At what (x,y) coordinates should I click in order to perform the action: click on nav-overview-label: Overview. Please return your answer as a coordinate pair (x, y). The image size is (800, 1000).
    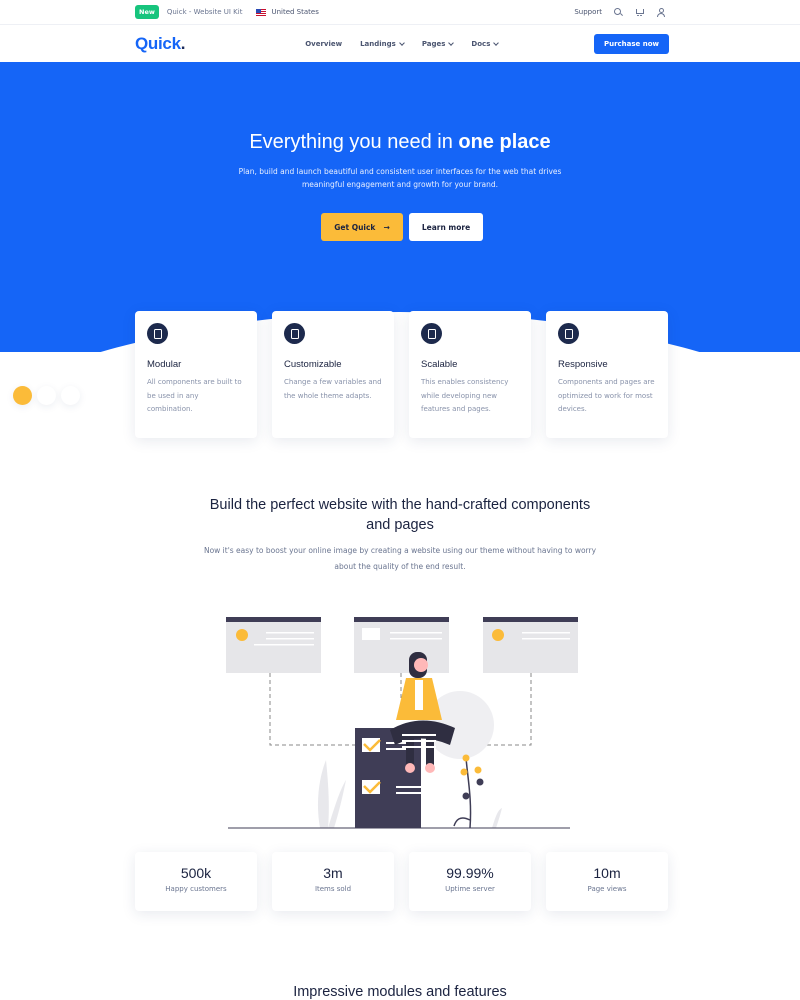
    Looking at the image, I should click on (324, 43).